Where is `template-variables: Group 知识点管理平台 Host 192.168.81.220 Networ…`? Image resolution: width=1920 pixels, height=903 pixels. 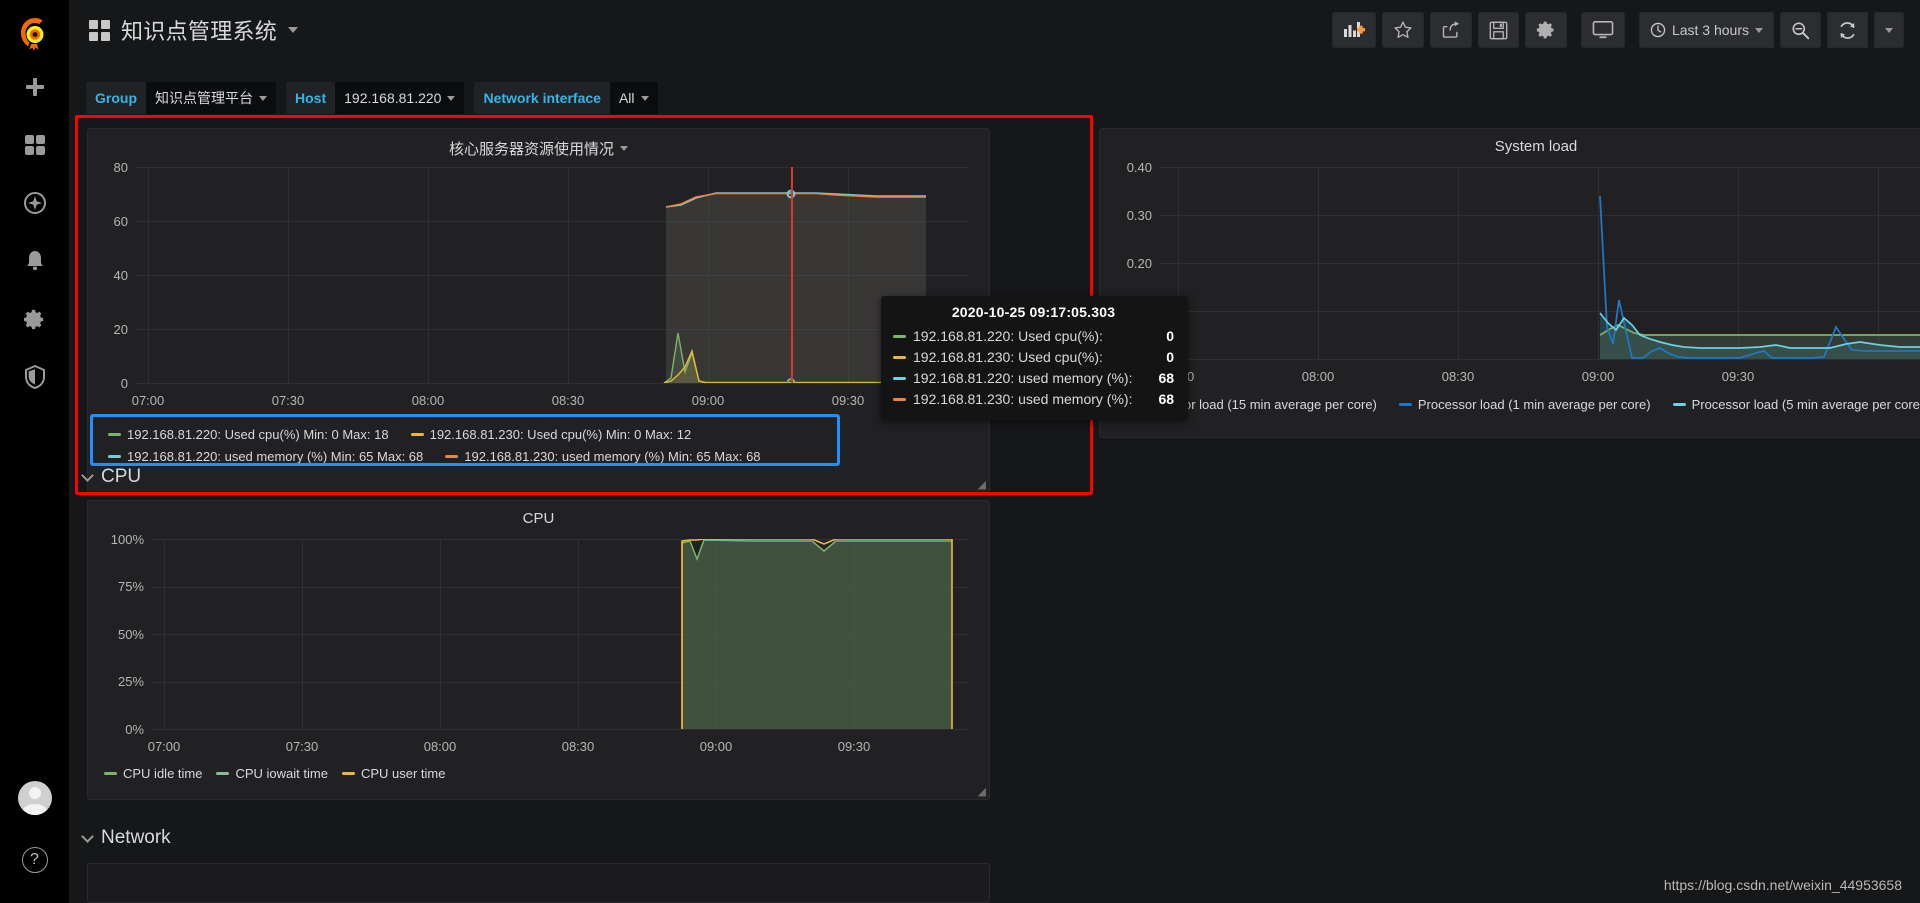
template-variables: Group 知识点管理平台 Host 192.168.81.220 Networ… is located at coordinates (372, 98).